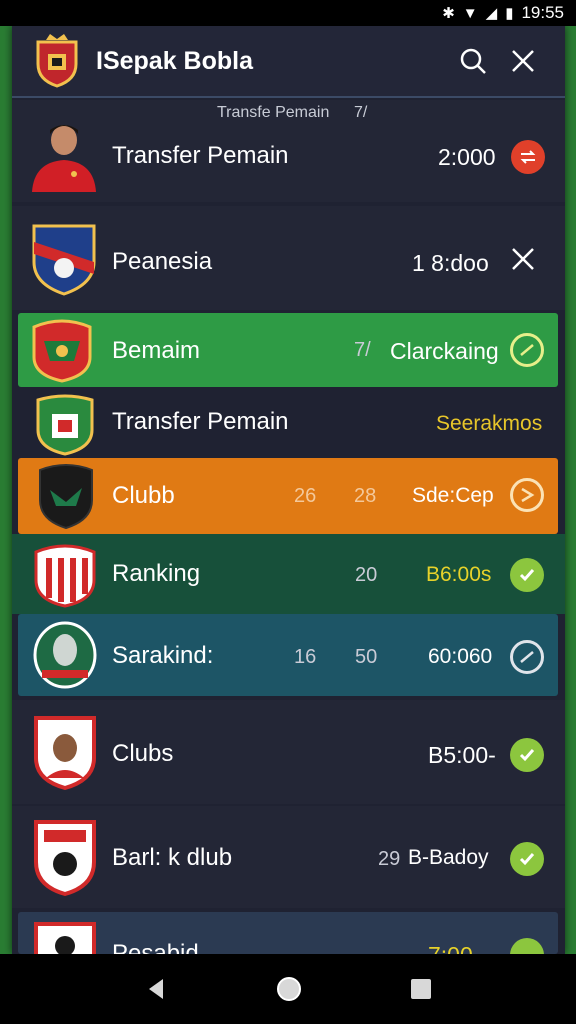 This screenshot has width=576, height=1024. Describe the element at coordinates (288, 752) in the screenshot. I see `list-item: Clubs B5:00-` at that location.